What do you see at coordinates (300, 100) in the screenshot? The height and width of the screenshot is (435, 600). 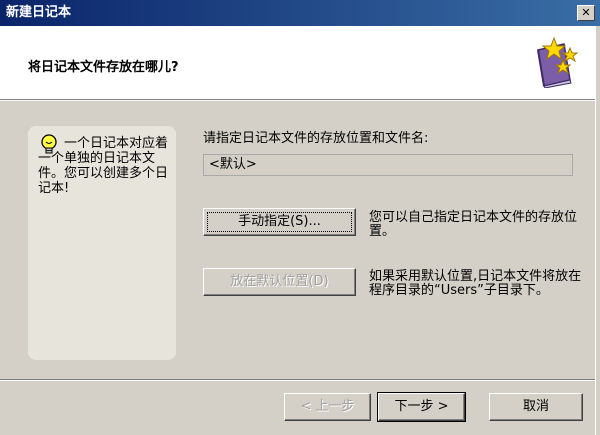 I see `header-divider` at bounding box center [300, 100].